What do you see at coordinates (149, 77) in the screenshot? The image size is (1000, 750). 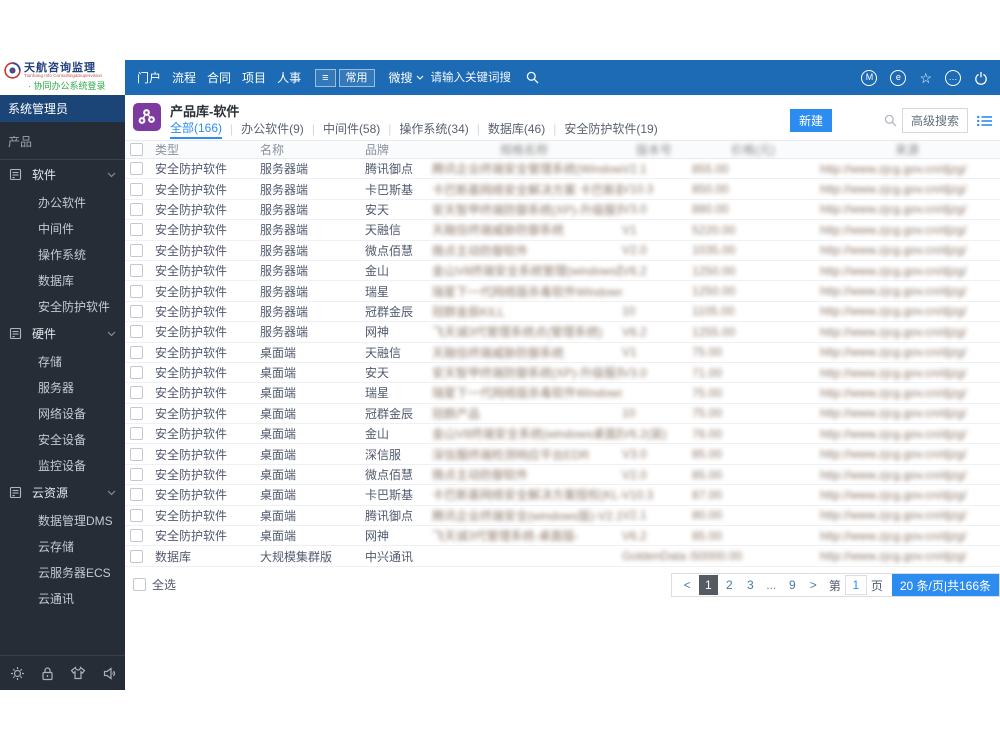 I see `nav-item-1: 门户` at bounding box center [149, 77].